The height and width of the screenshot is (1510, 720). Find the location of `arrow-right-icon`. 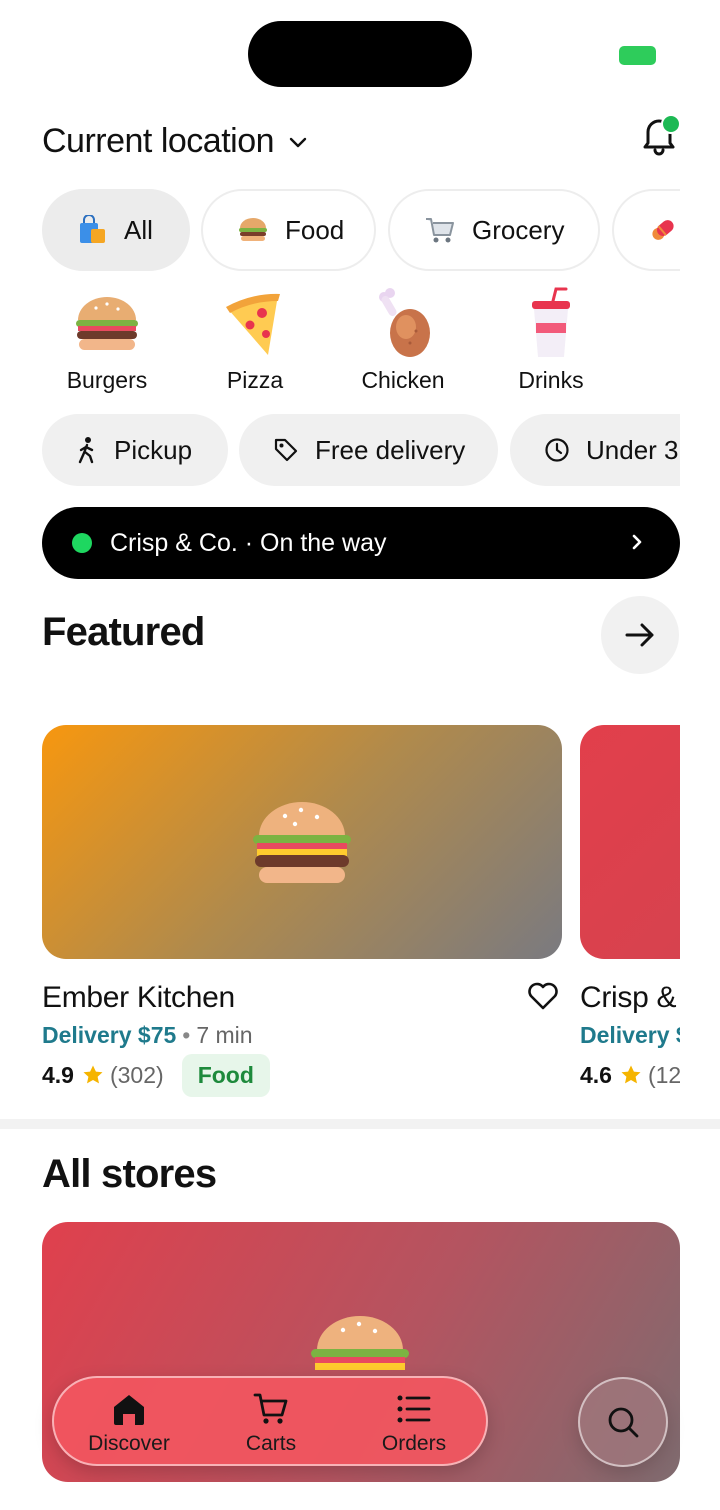

arrow-right-icon is located at coordinates (639, 635).